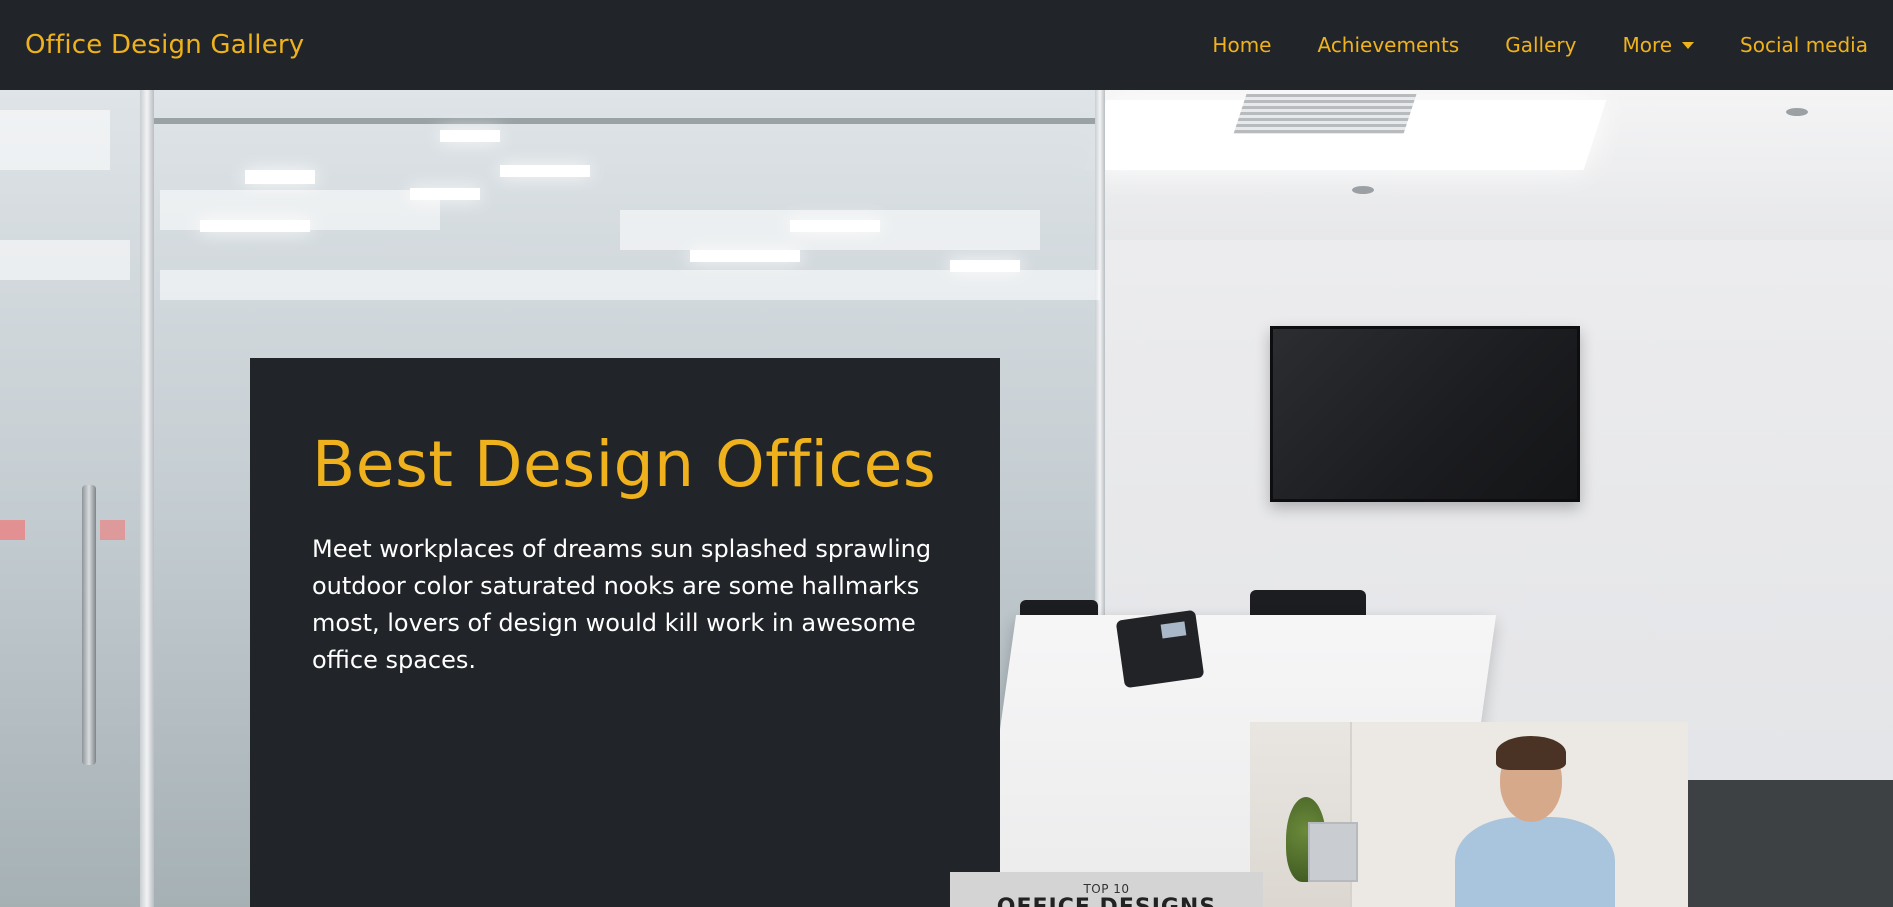 This screenshot has width=1893, height=907. I want to click on wall-tv, so click(1425, 414).